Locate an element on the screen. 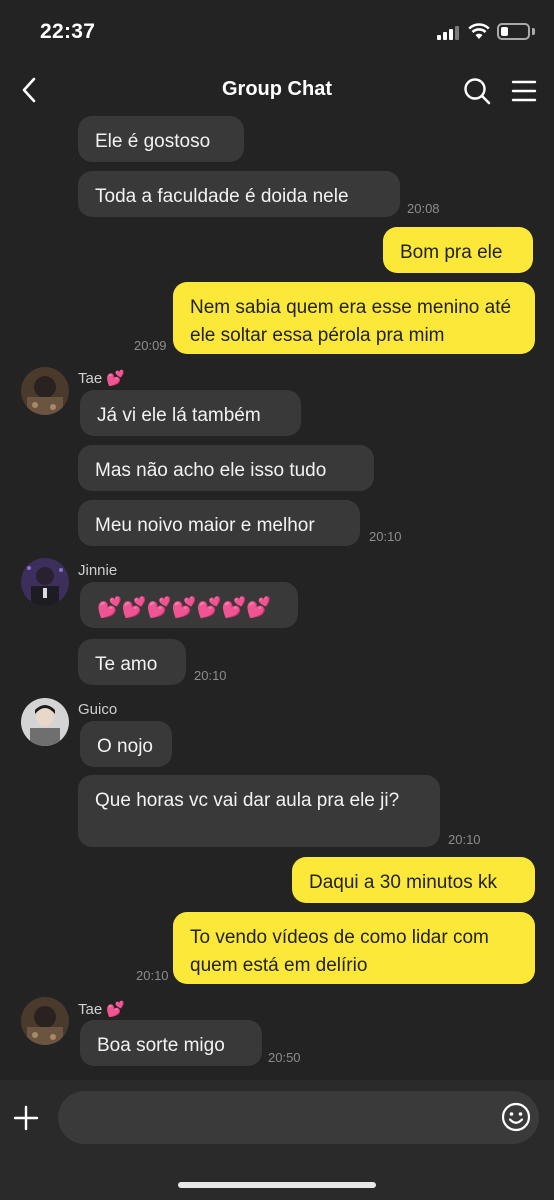 The width and height of the screenshot is (554, 1200). message-time: 20:09 is located at coordinates (150, 345).